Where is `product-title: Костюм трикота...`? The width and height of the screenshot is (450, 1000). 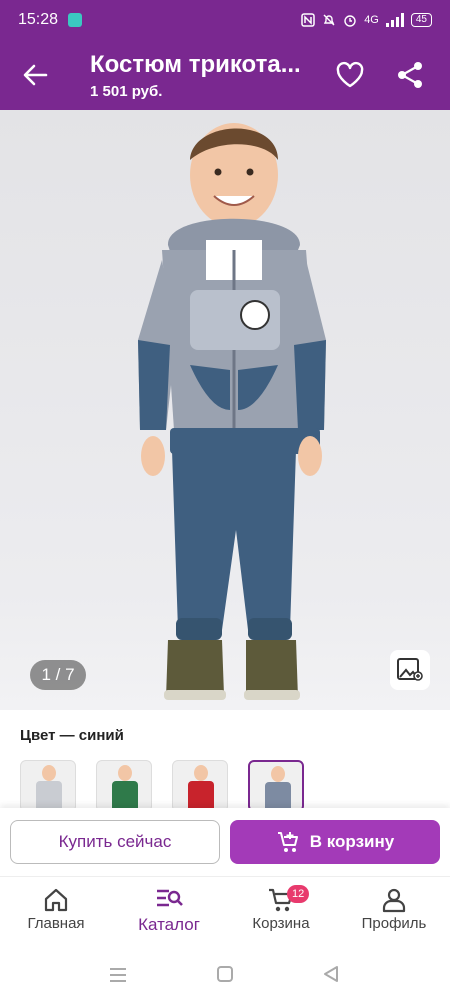 product-title: Костюм трикота... is located at coordinates (195, 64).